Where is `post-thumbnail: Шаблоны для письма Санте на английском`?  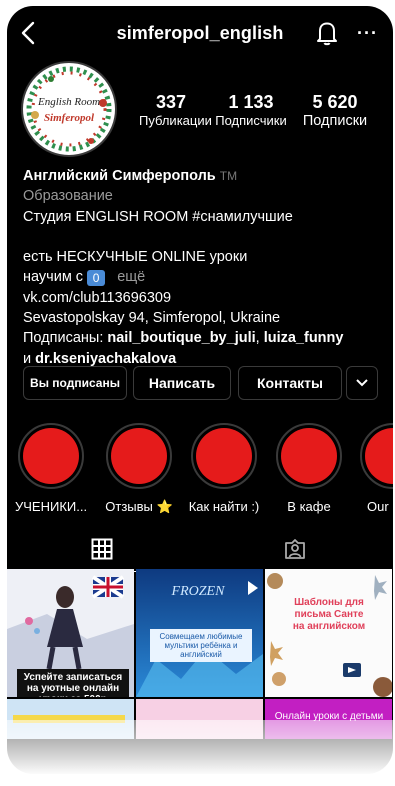 post-thumbnail: Шаблоны для письма Санте на английском is located at coordinates (328, 633).